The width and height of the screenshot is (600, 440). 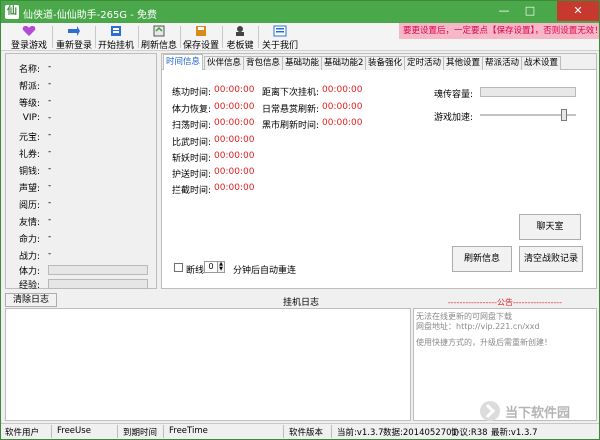 What do you see at coordinates (29, 37) in the screenshot?
I see `login-game-button: 登录游戏` at bounding box center [29, 37].